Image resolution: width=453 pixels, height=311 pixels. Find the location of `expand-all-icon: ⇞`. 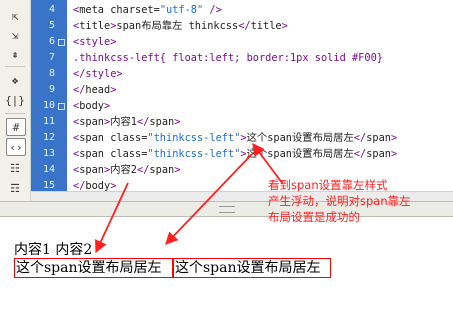

expand-all-icon: ⇞ is located at coordinates (15, 54).